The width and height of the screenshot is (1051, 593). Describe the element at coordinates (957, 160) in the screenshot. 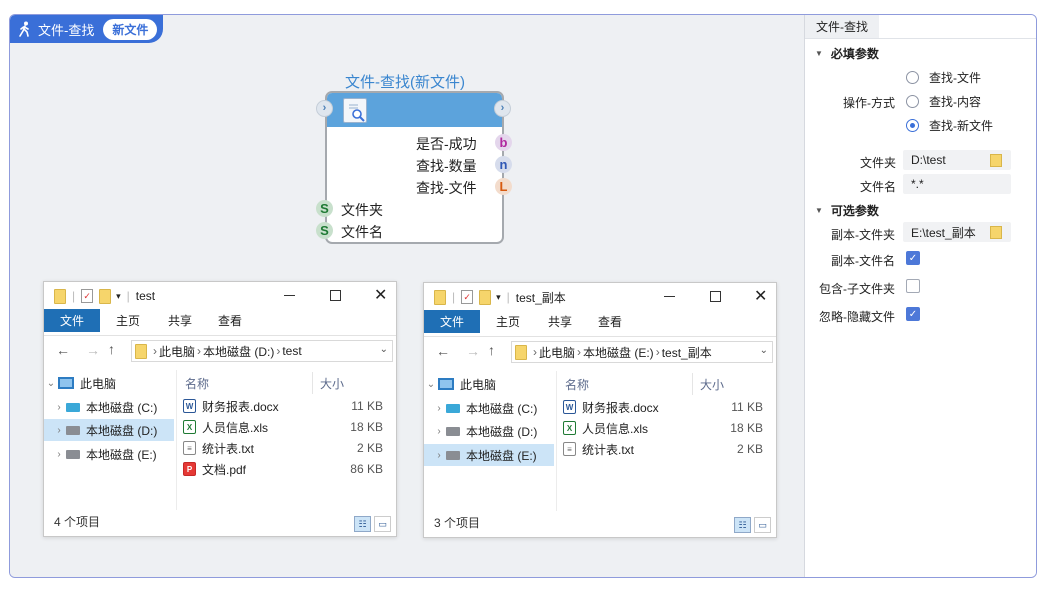

I see `folder-input: D:\test` at that location.